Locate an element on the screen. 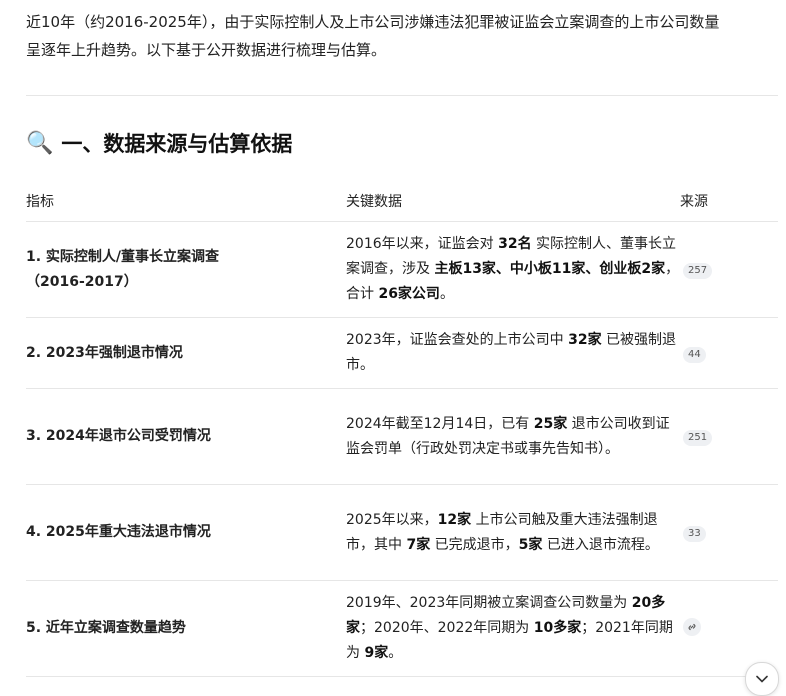  indicator-line: 1. 实际控制人/董事长立案调查 is located at coordinates (123, 256).